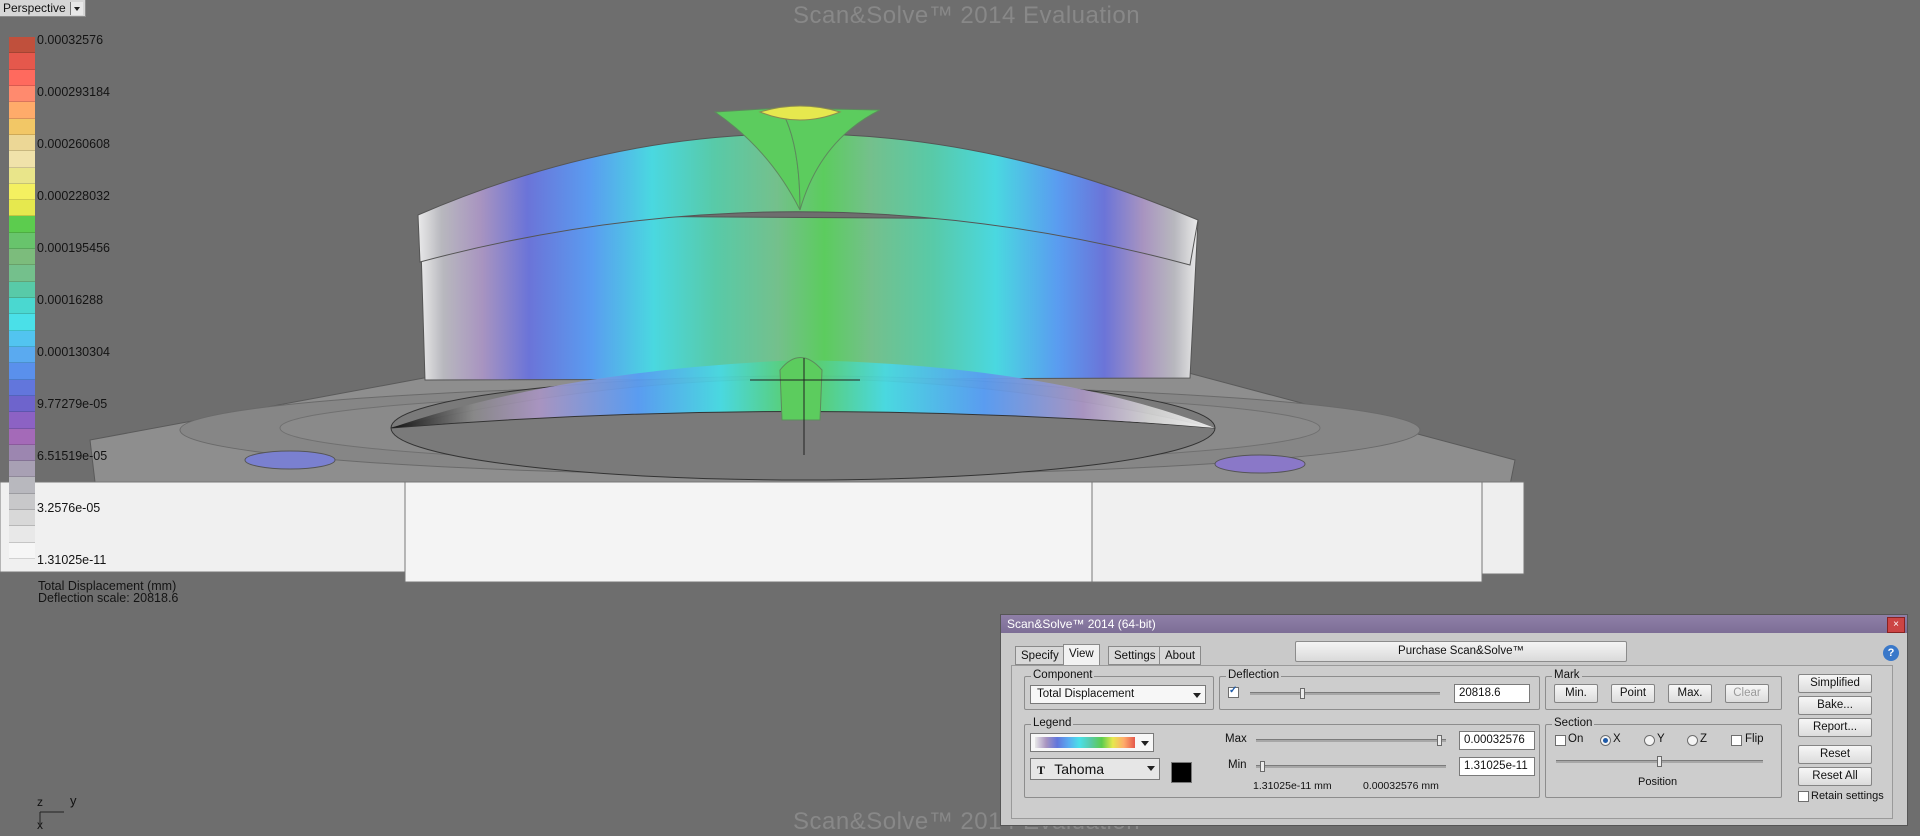 This screenshot has width=1920, height=836. What do you see at coordinates (1658, 782) in the screenshot?
I see `section-position-label: Position` at bounding box center [1658, 782].